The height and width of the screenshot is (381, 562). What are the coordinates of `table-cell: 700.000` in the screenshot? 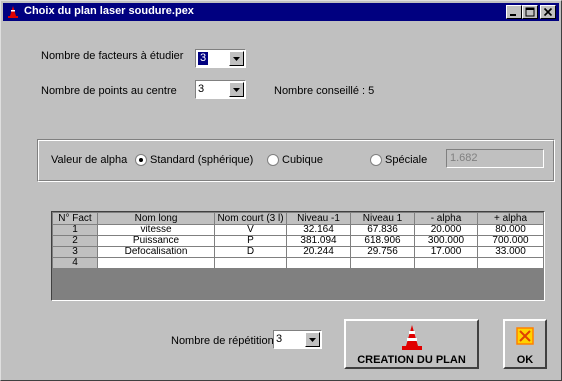 It's located at (510, 241).